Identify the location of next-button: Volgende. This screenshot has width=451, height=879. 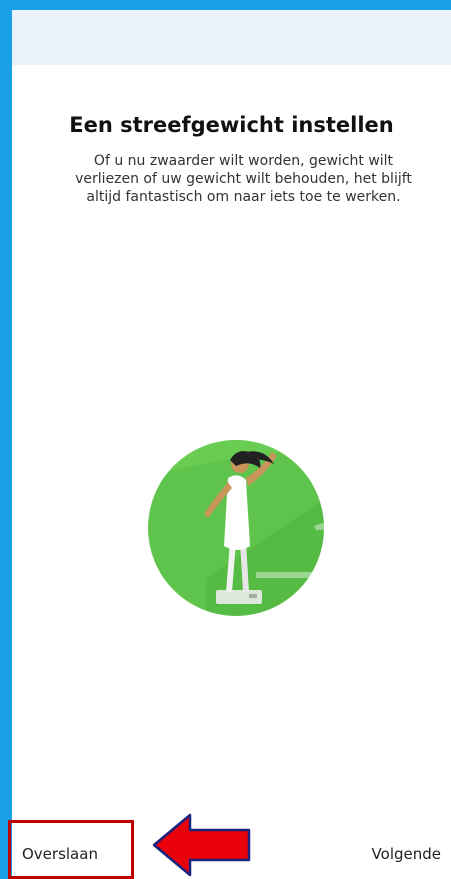
(406, 854).